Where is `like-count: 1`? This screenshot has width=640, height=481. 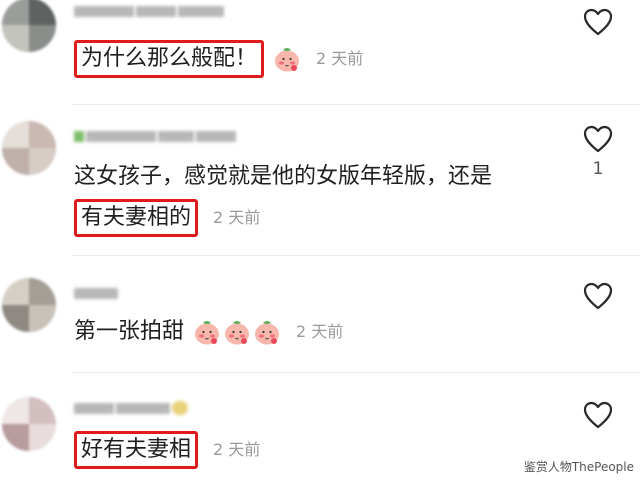 like-count: 1 is located at coordinates (598, 169).